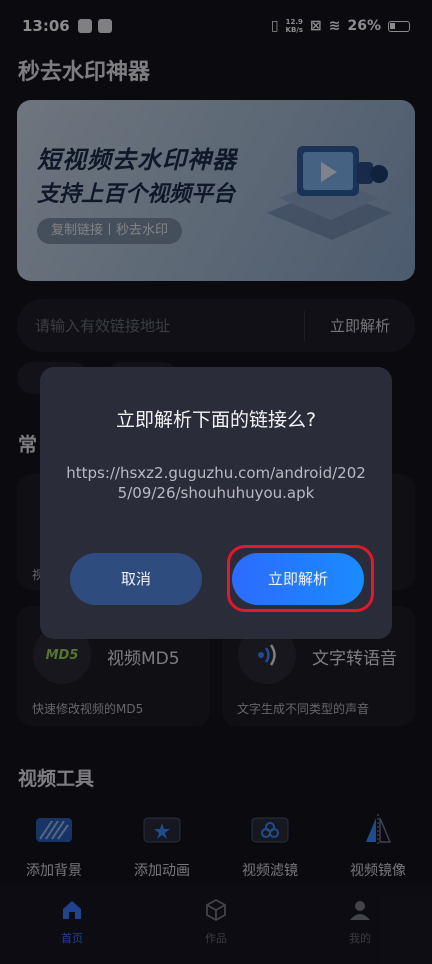  I want to click on dialog-cancel-button: 取消, so click(136, 579).